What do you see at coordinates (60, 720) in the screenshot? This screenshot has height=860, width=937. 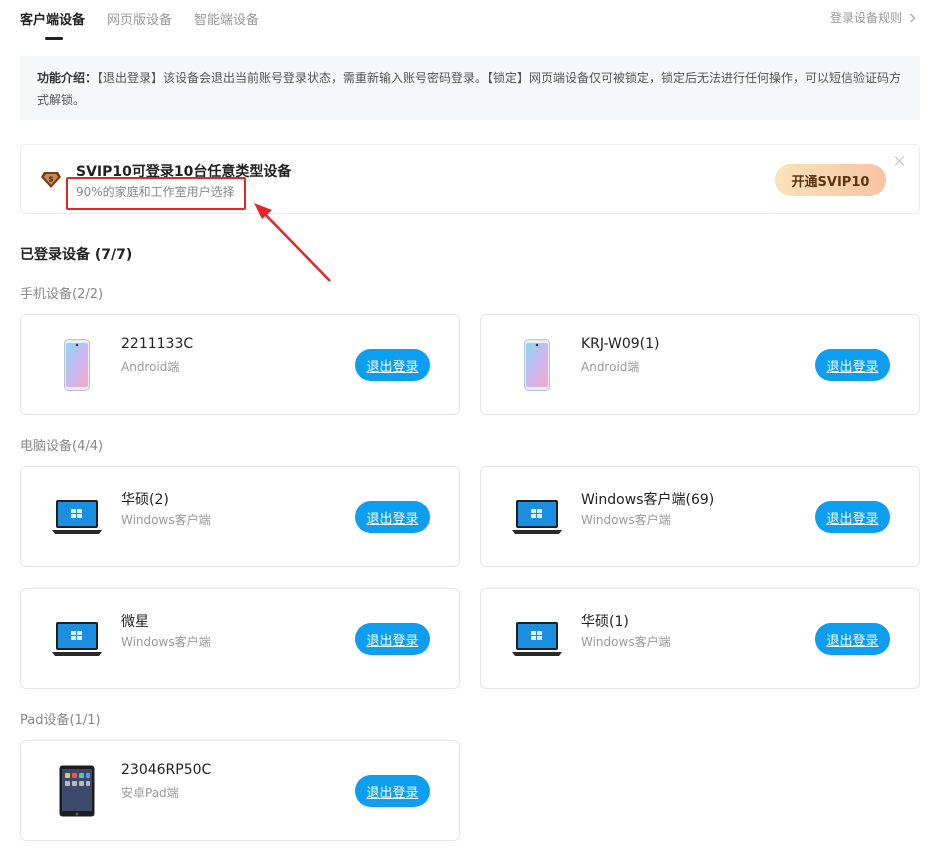 I see `pad-group-title: Pad设备(1/1)` at bounding box center [60, 720].